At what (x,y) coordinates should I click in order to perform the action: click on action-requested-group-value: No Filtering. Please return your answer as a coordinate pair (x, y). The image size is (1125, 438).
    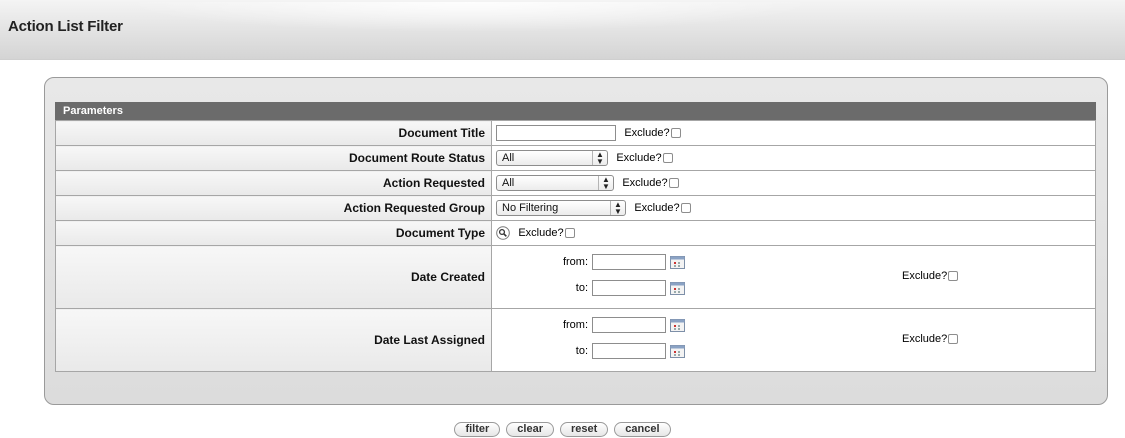
    Looking at the image, I should click on (530, 208).